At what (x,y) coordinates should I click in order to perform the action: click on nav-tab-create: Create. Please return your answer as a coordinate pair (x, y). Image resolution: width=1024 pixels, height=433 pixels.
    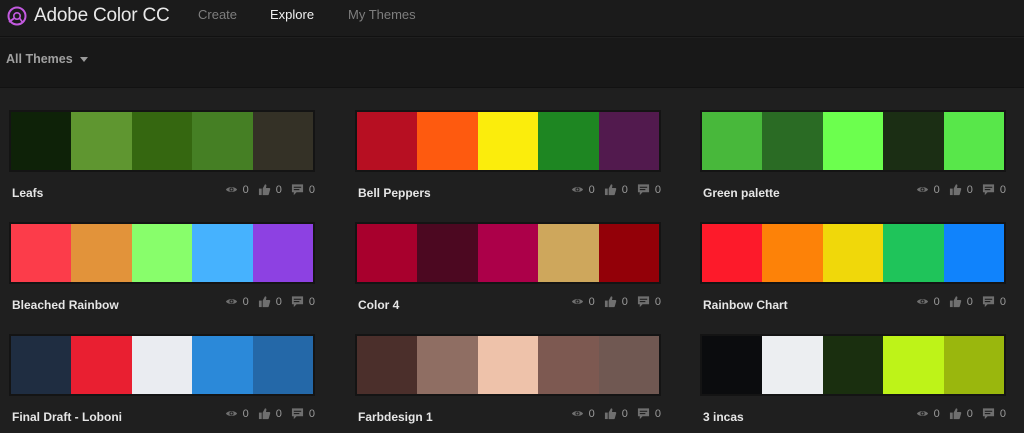
    Looking at the image, I should click on (217, 14).